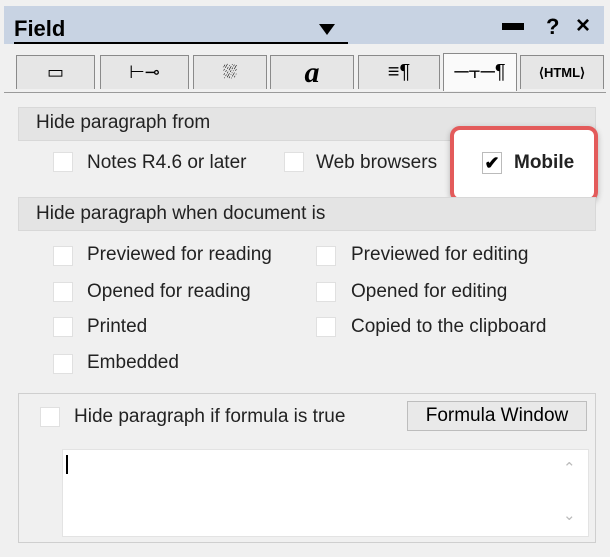 The height and width of the screenshot is (557, 610). What do you see at coordinates (544, 162) in the screenshot?
I see `mobile-label: Mobile` at bounding box center [544, 162].